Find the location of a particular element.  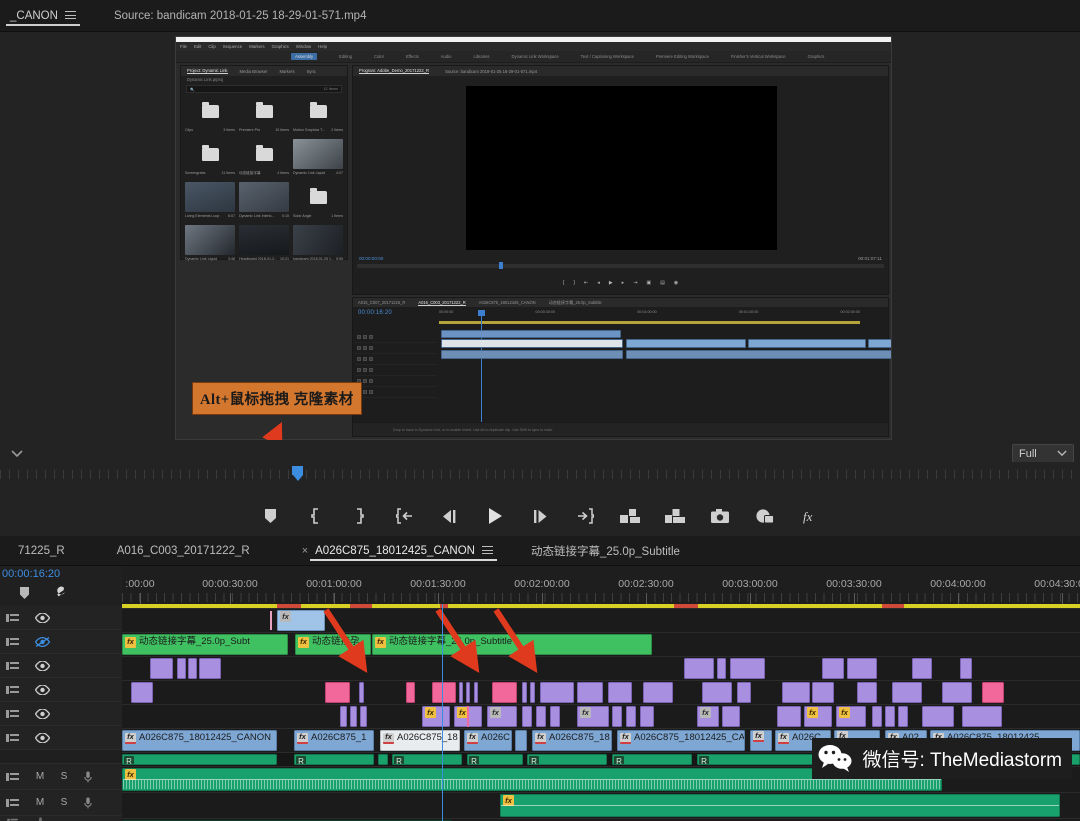

inner-seqtab-2: A026C875_18012425_CANON is located at coordinates (507, 302).